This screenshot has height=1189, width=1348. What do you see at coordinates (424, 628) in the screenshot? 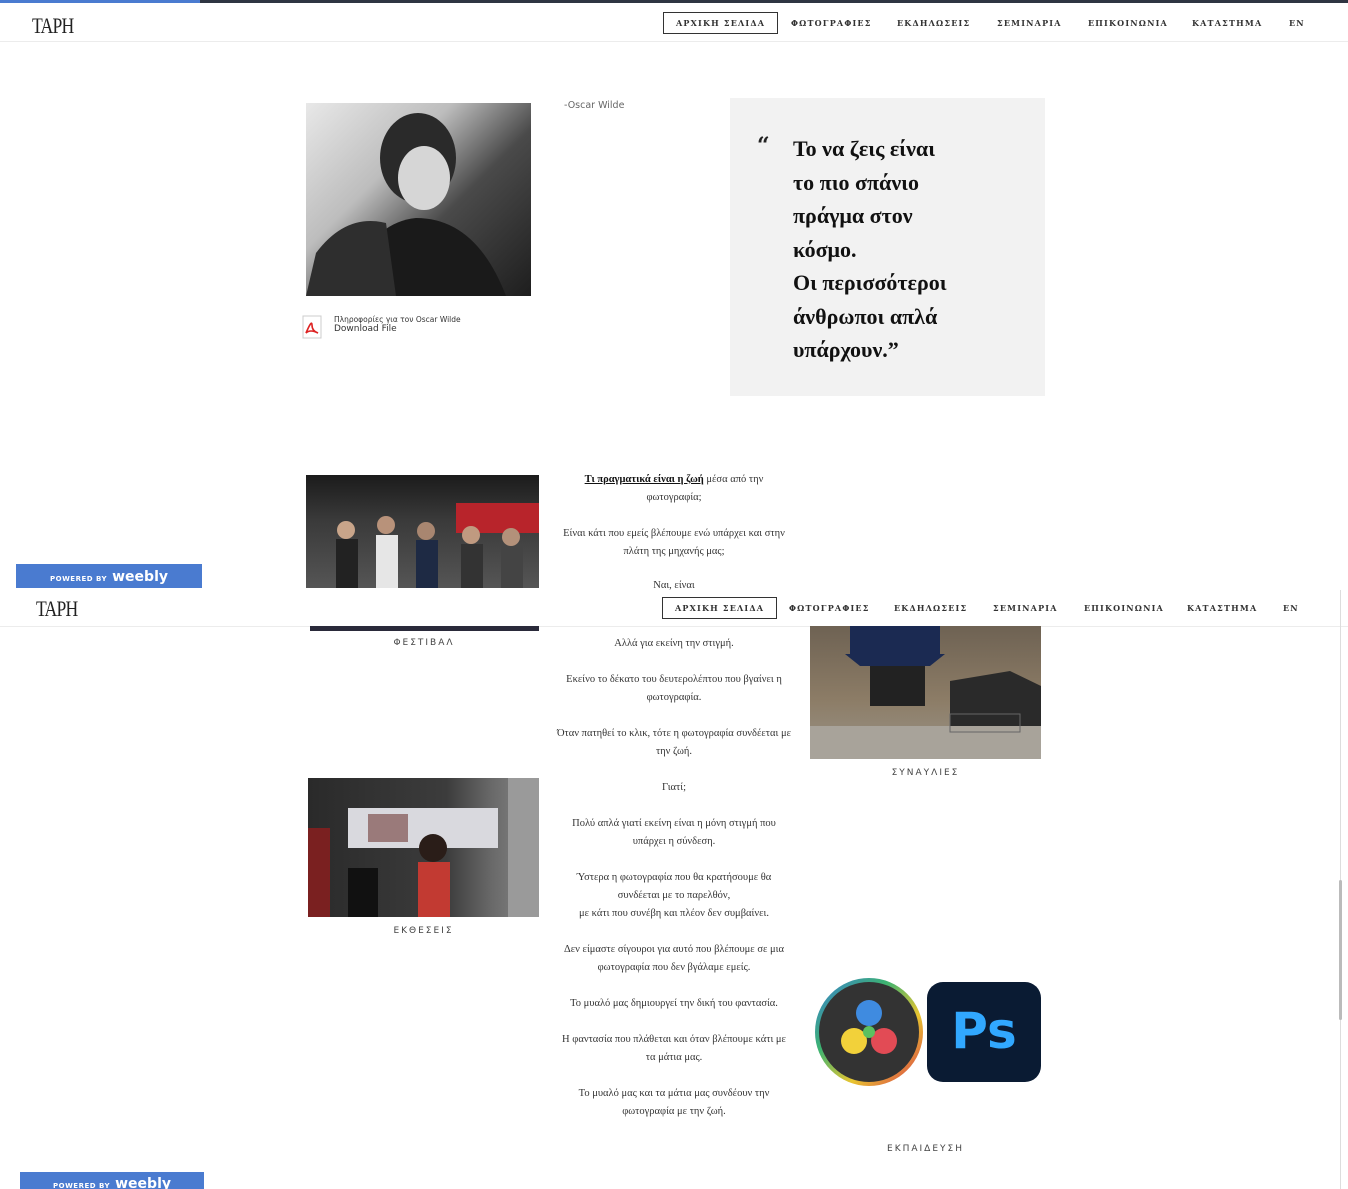
I see `festival-photo-bottom` at bounding box center [424, 628].